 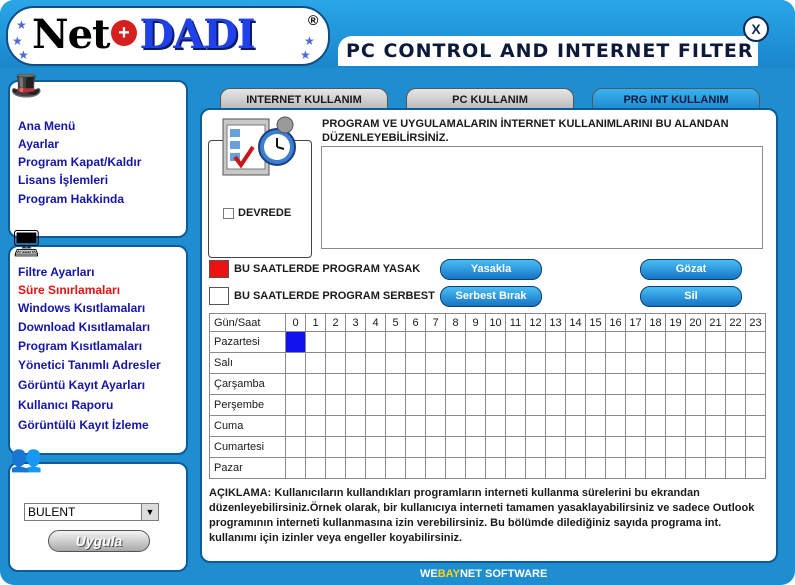 What do you see at coordinates (304, 99) in the screenshot?
I see `tab-internet-kullanim: INTERNET KULLANIM` at bounding box center [304, 99].